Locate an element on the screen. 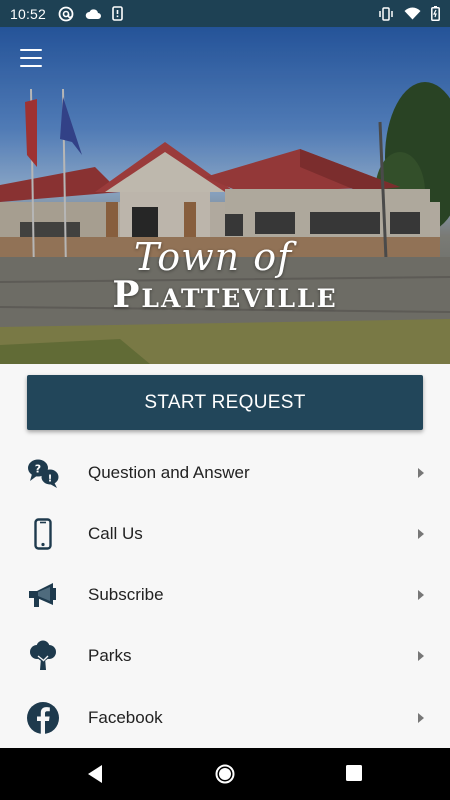 This screenshot has width=450, height=800. battery-icon is located at coordinates (435, 13).